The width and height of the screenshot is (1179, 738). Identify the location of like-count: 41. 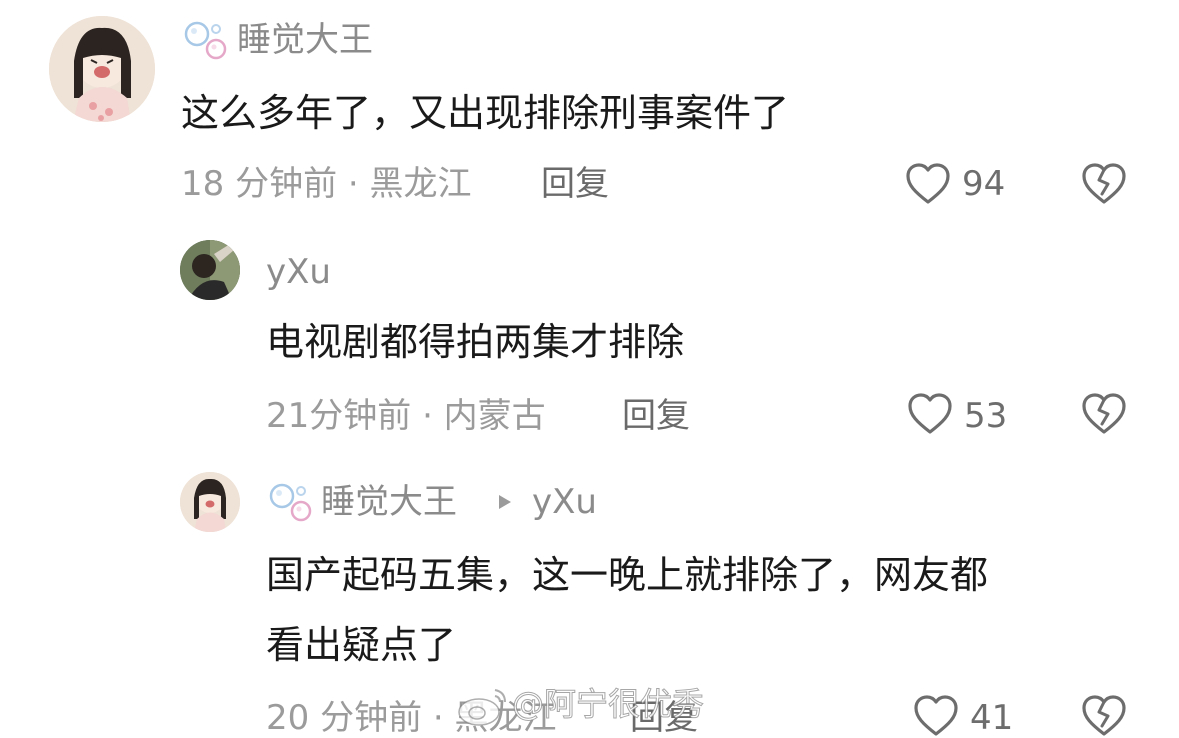
(992, 718).